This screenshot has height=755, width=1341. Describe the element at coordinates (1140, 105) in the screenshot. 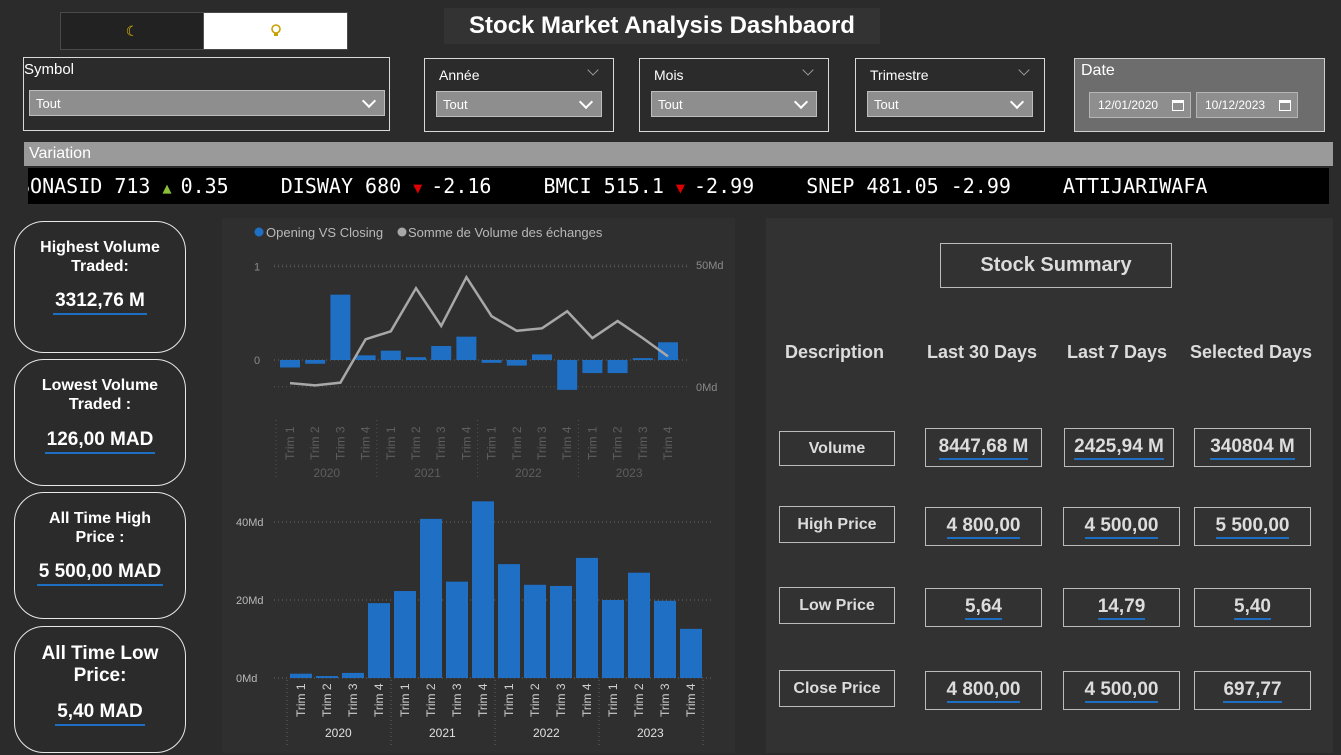

I see `start-date-input: 12/01/2020` at that location.